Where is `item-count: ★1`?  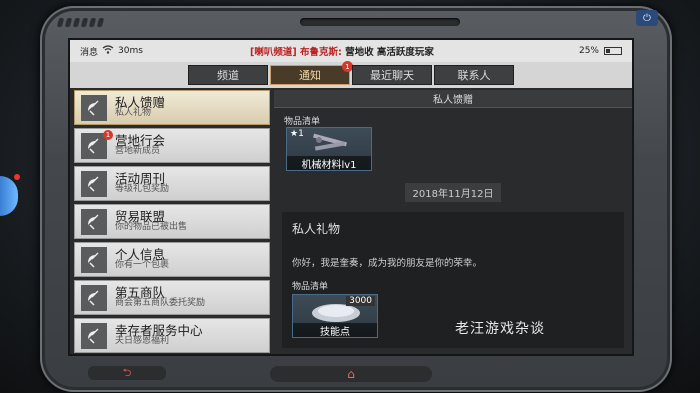
item-count: ★1 is located at coordinates (297, 134).